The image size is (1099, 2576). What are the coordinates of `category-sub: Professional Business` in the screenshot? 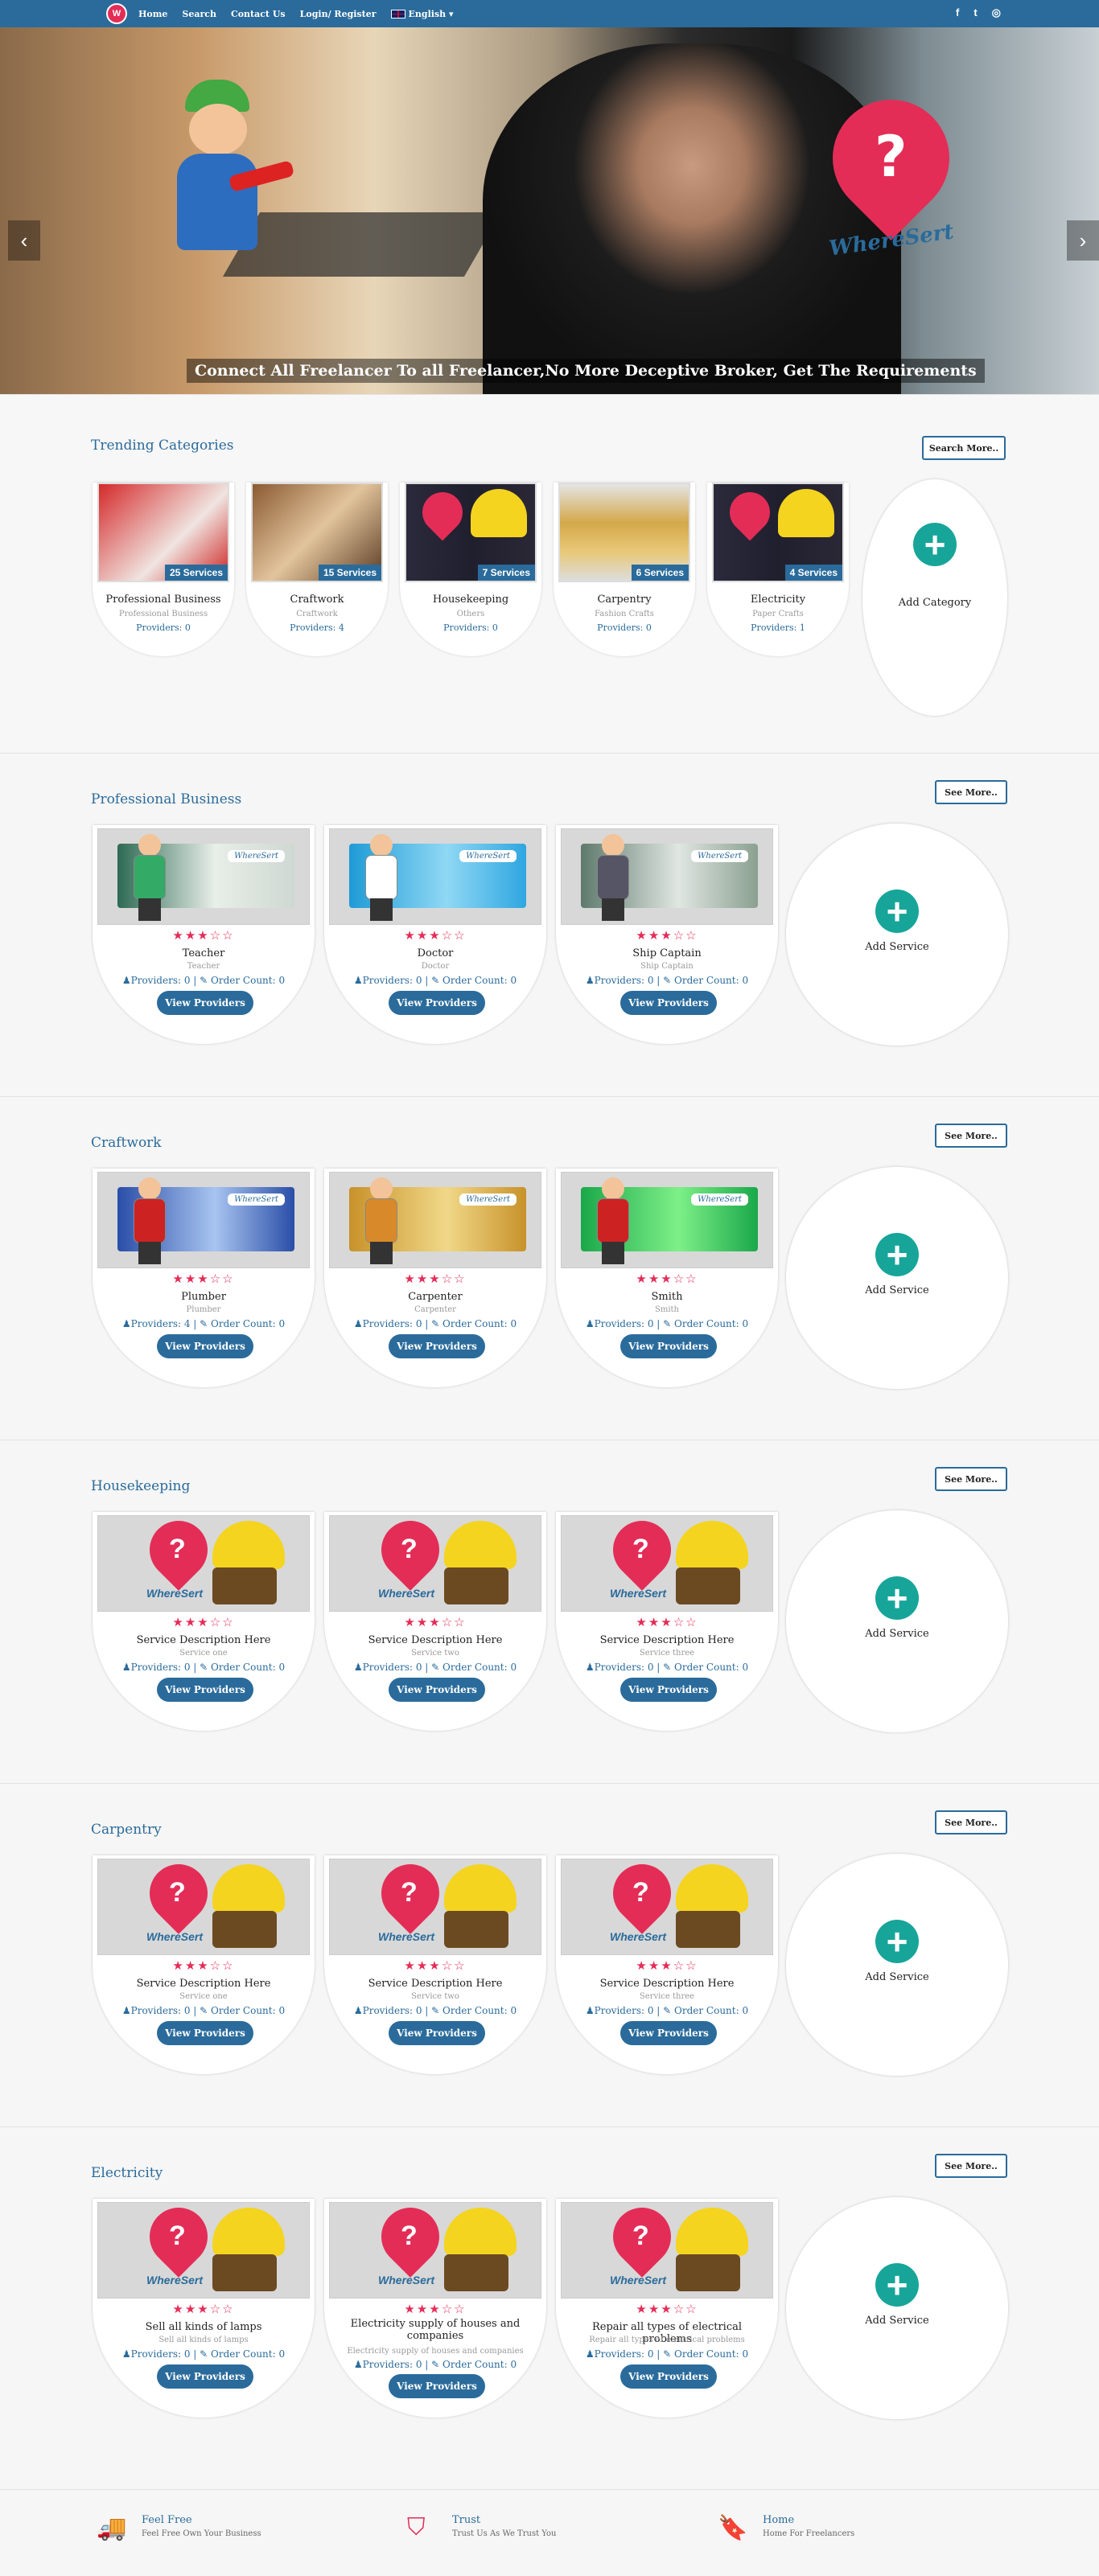 It's located at (163, 614).